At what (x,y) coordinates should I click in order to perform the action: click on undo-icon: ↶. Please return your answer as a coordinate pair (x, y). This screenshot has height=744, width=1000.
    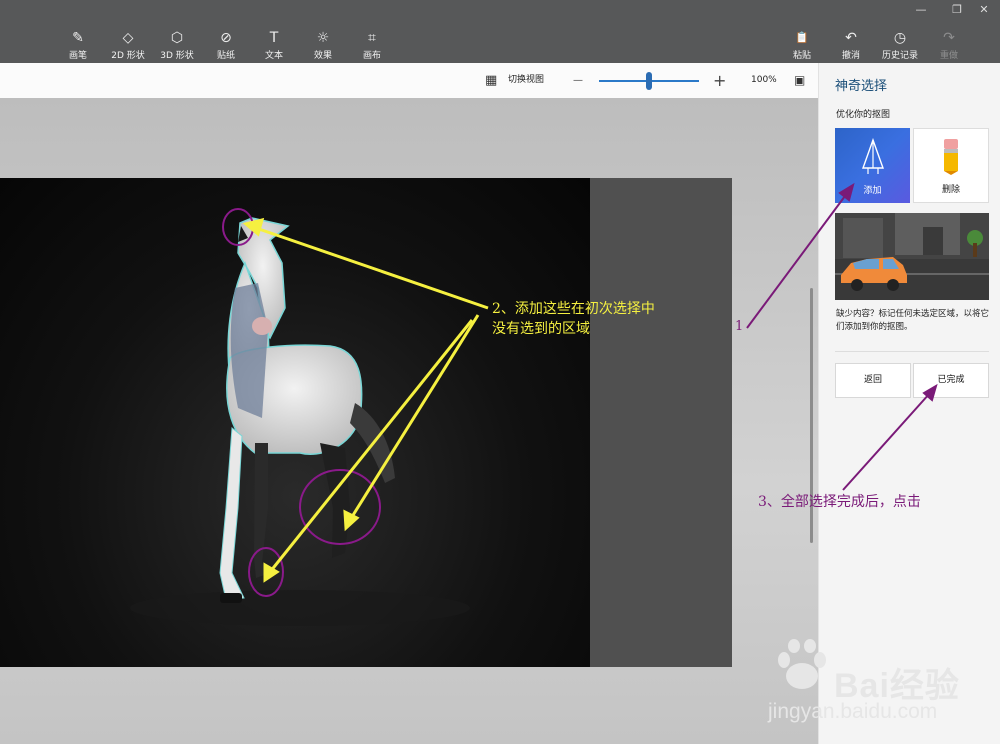
    Looking at the image, I should click on (851, 38).